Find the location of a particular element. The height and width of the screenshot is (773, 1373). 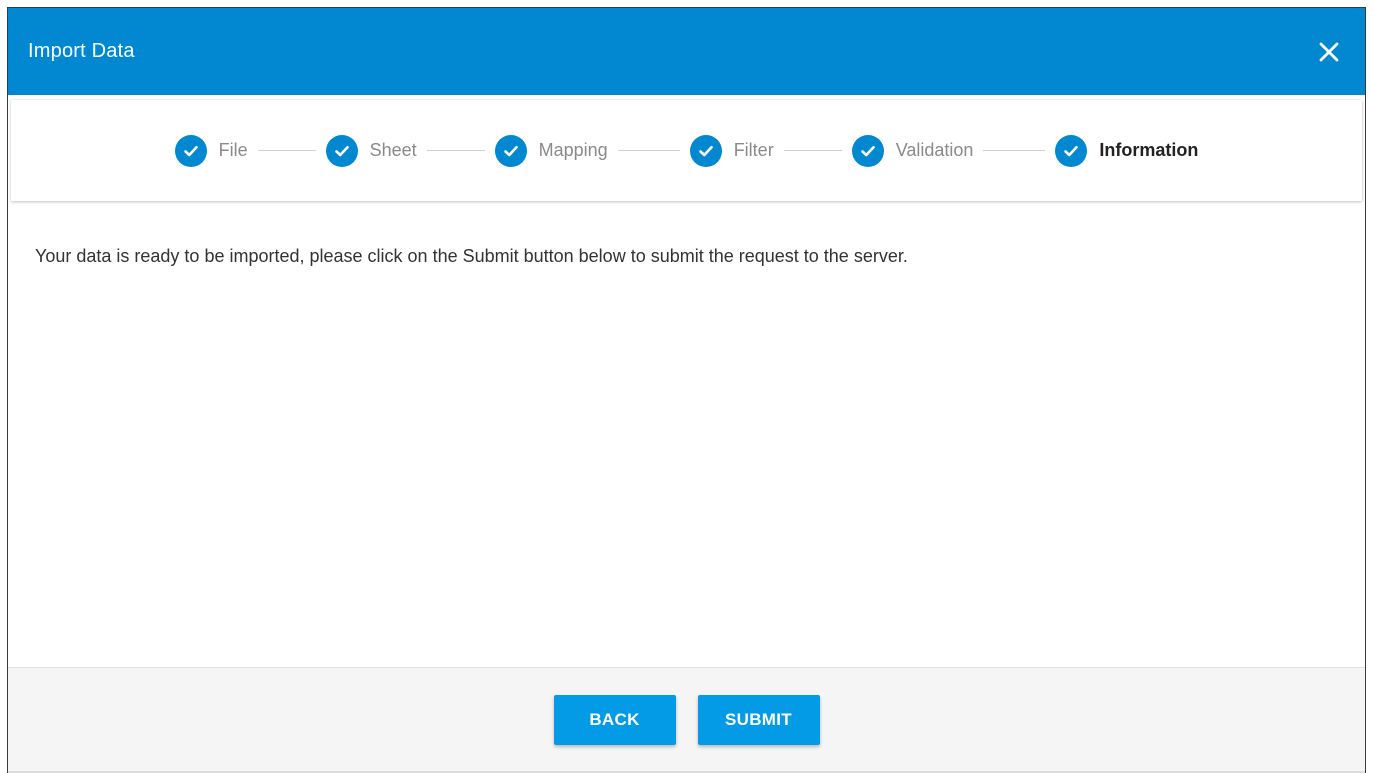

step-sheet: Sheet is located at coordinates (371, 150).